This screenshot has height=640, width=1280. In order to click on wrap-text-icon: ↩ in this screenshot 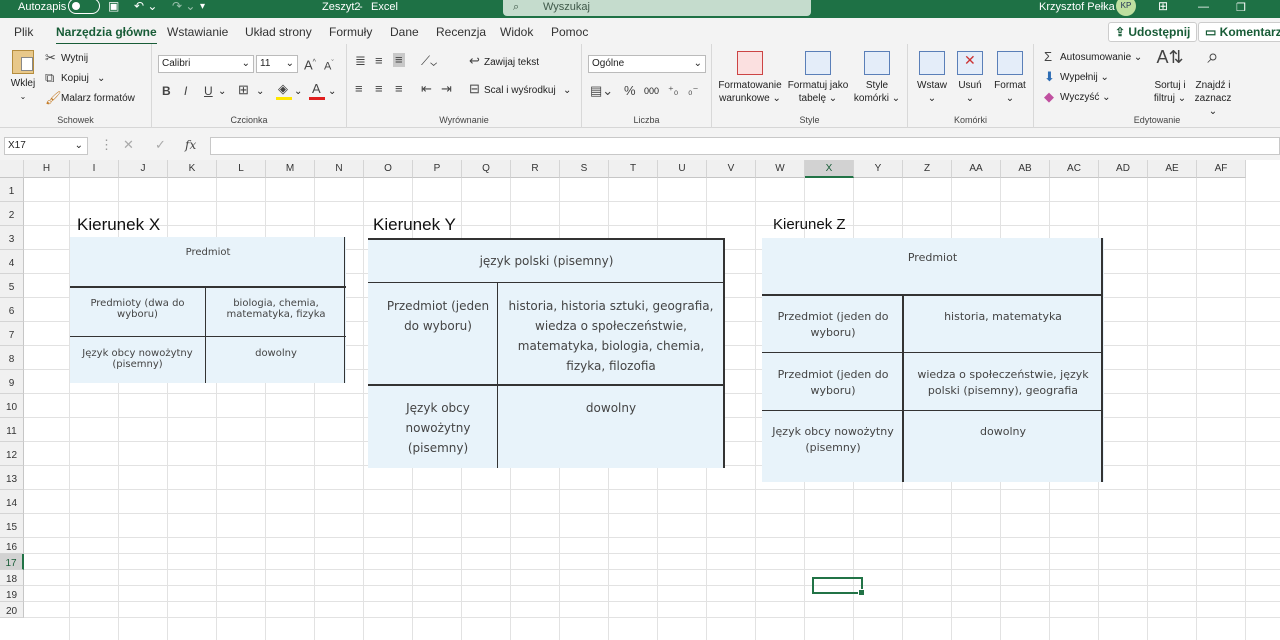, I will do `click(474, 61)`.